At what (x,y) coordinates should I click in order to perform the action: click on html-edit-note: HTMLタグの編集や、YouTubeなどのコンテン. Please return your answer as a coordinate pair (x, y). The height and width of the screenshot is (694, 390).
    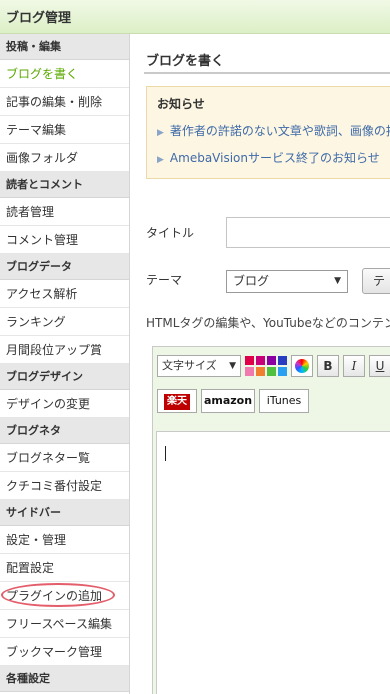
    Looking at the image, I should click on (268, 323).